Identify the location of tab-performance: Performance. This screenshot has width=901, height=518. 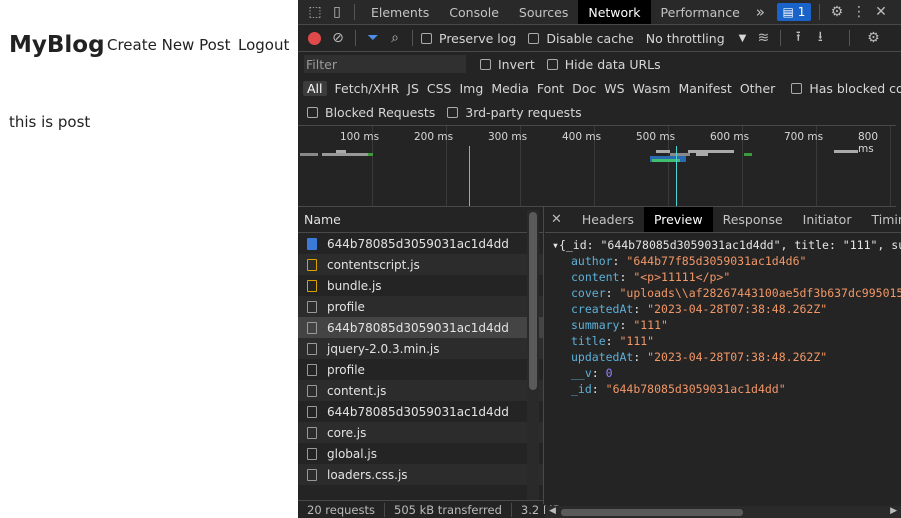
(700, 12).